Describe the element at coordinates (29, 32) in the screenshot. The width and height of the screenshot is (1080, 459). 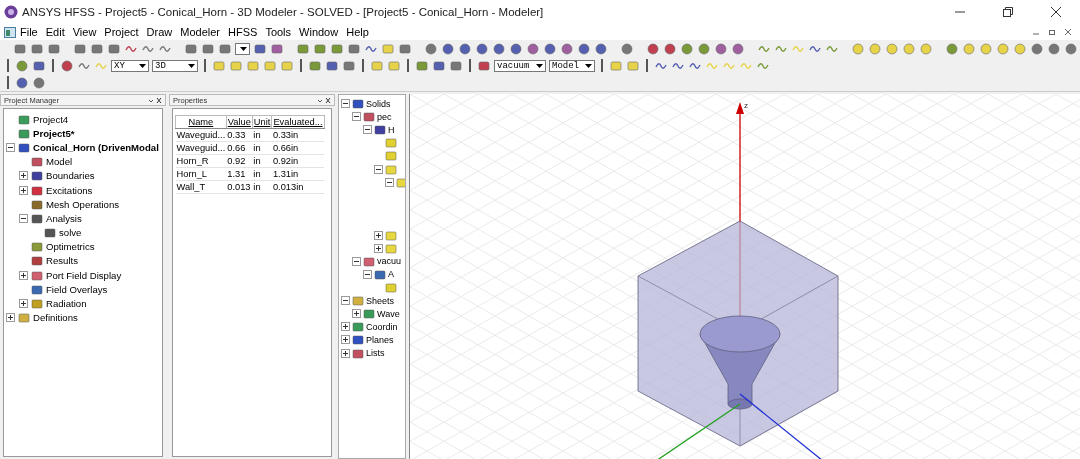
I see `menu-item: File` at that location.